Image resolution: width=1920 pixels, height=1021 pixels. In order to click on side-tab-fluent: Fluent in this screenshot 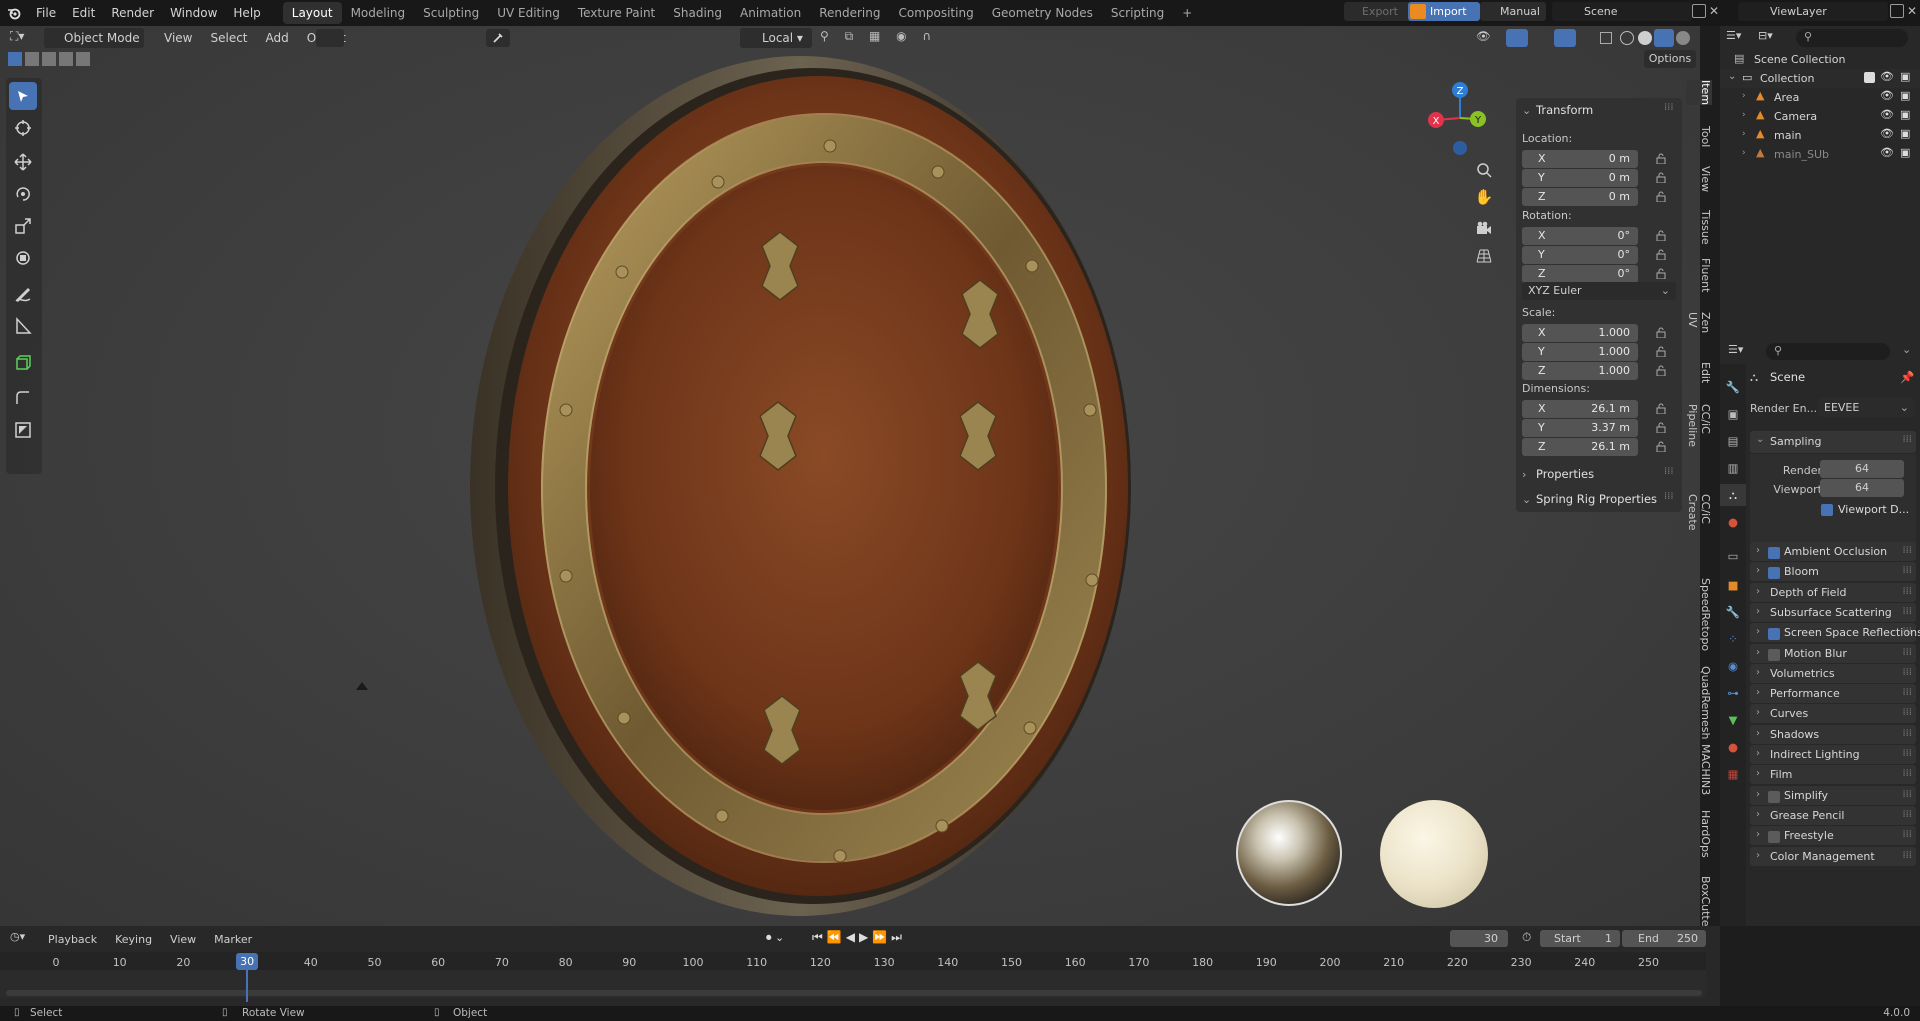, I will do `click(1699, 275)`.